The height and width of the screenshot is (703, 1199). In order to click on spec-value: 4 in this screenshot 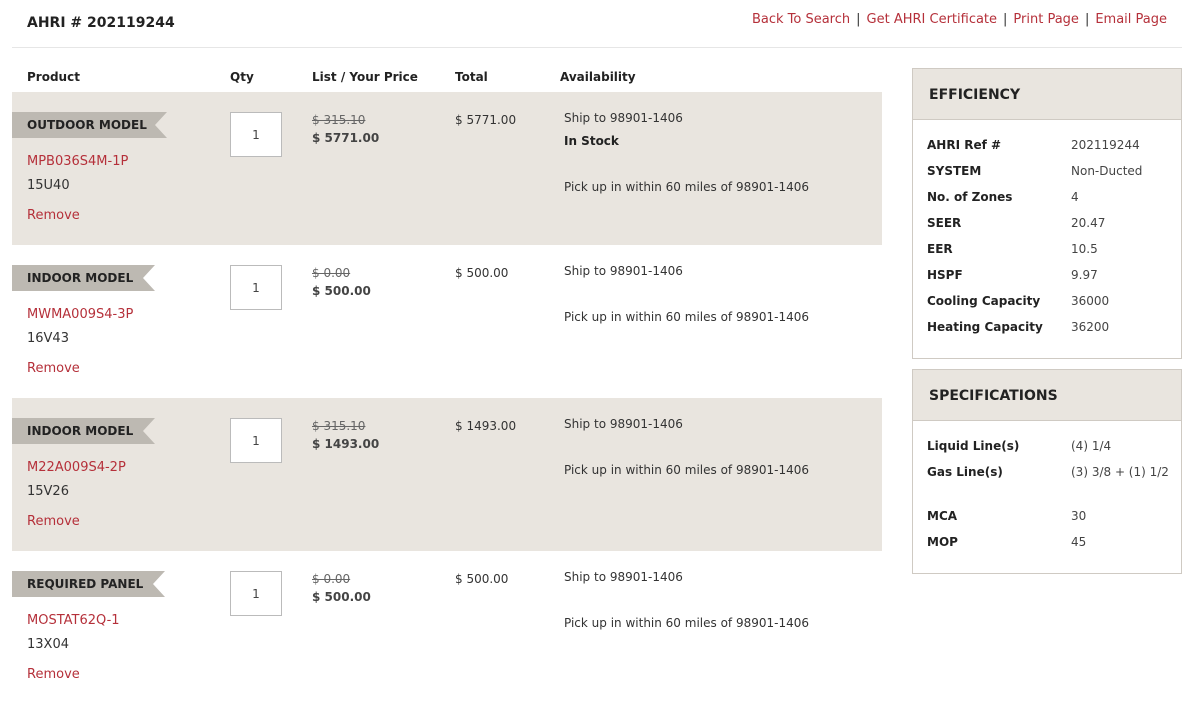, I will do `click(1075, 197)`.